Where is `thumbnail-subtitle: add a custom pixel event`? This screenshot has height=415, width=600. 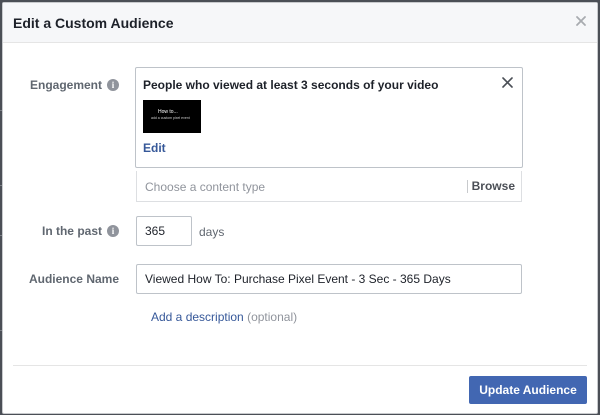 thumbnail-subtitle: add a custom pixel event is located at coordinates (170, 118).